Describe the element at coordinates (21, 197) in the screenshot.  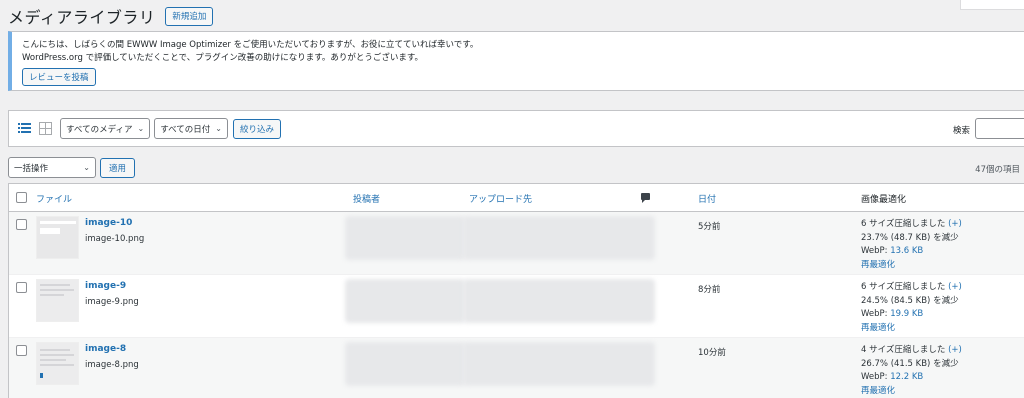
I see `select-all-checkbox` at that location.